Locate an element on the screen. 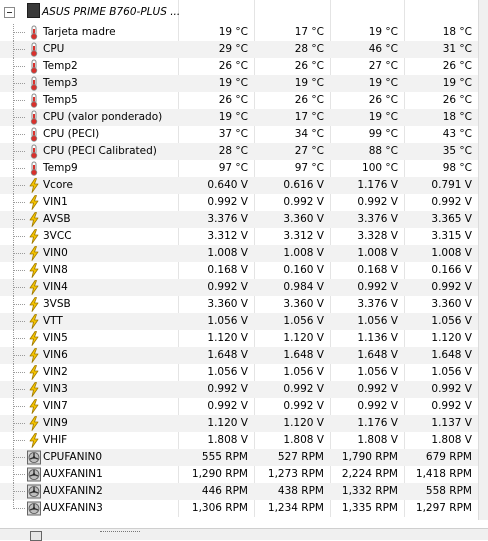 Image resolution: width=488 pixels, height=541 pixels. vertical-scrollbar is located at coordinates (483, 260).